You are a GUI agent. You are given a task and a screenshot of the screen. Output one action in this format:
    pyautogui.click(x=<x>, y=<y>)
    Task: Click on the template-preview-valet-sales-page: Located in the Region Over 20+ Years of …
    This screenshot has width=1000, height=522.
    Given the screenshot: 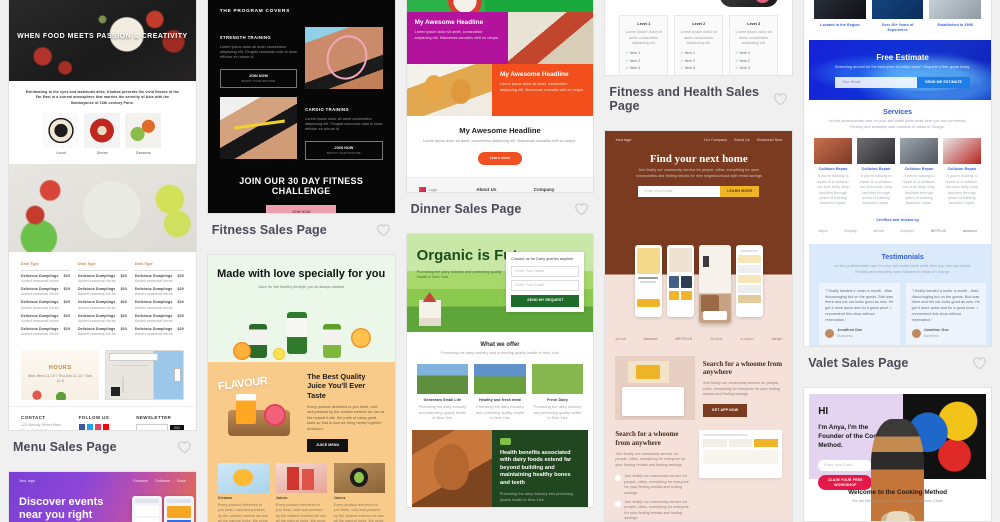 What is the action you would take?
    pyautogui.click(x=897, y=173)
    